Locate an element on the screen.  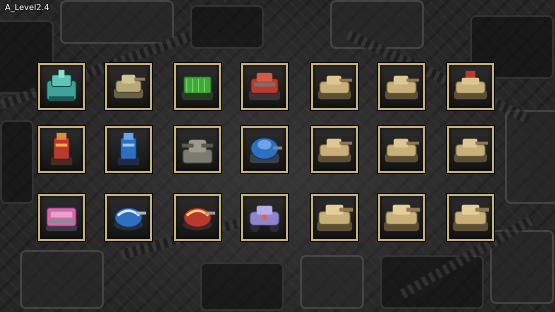
pod-blue-icon is located at coordinates (130, 219).